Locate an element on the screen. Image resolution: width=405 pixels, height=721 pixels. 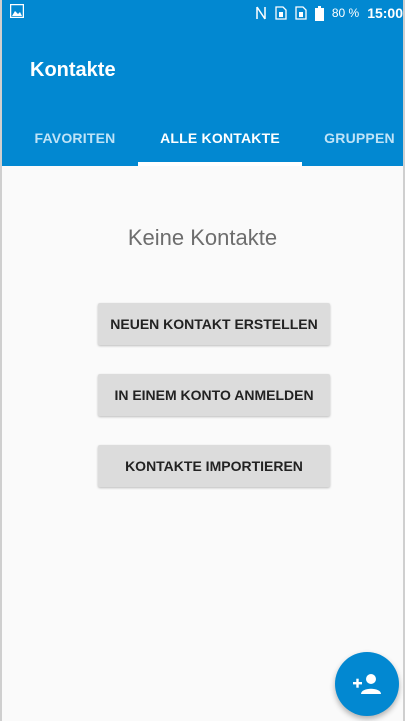
tab-bar: FAVORITEN ALLE KONTAKTE GRUPPEN is located at coordinates (202, 138).